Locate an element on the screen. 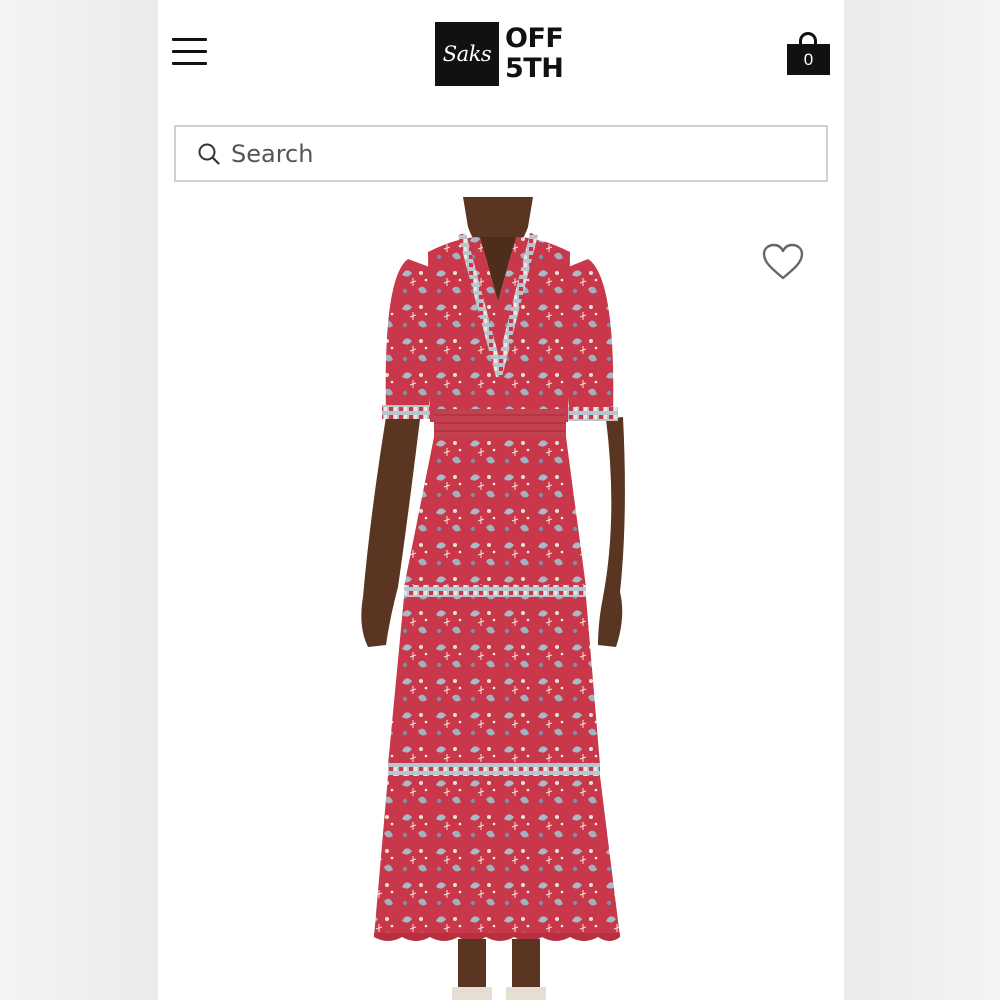 The image size is (1000, 1000). site-header: Saks OFF 5TH 0 is located at coordinates (501, 54).